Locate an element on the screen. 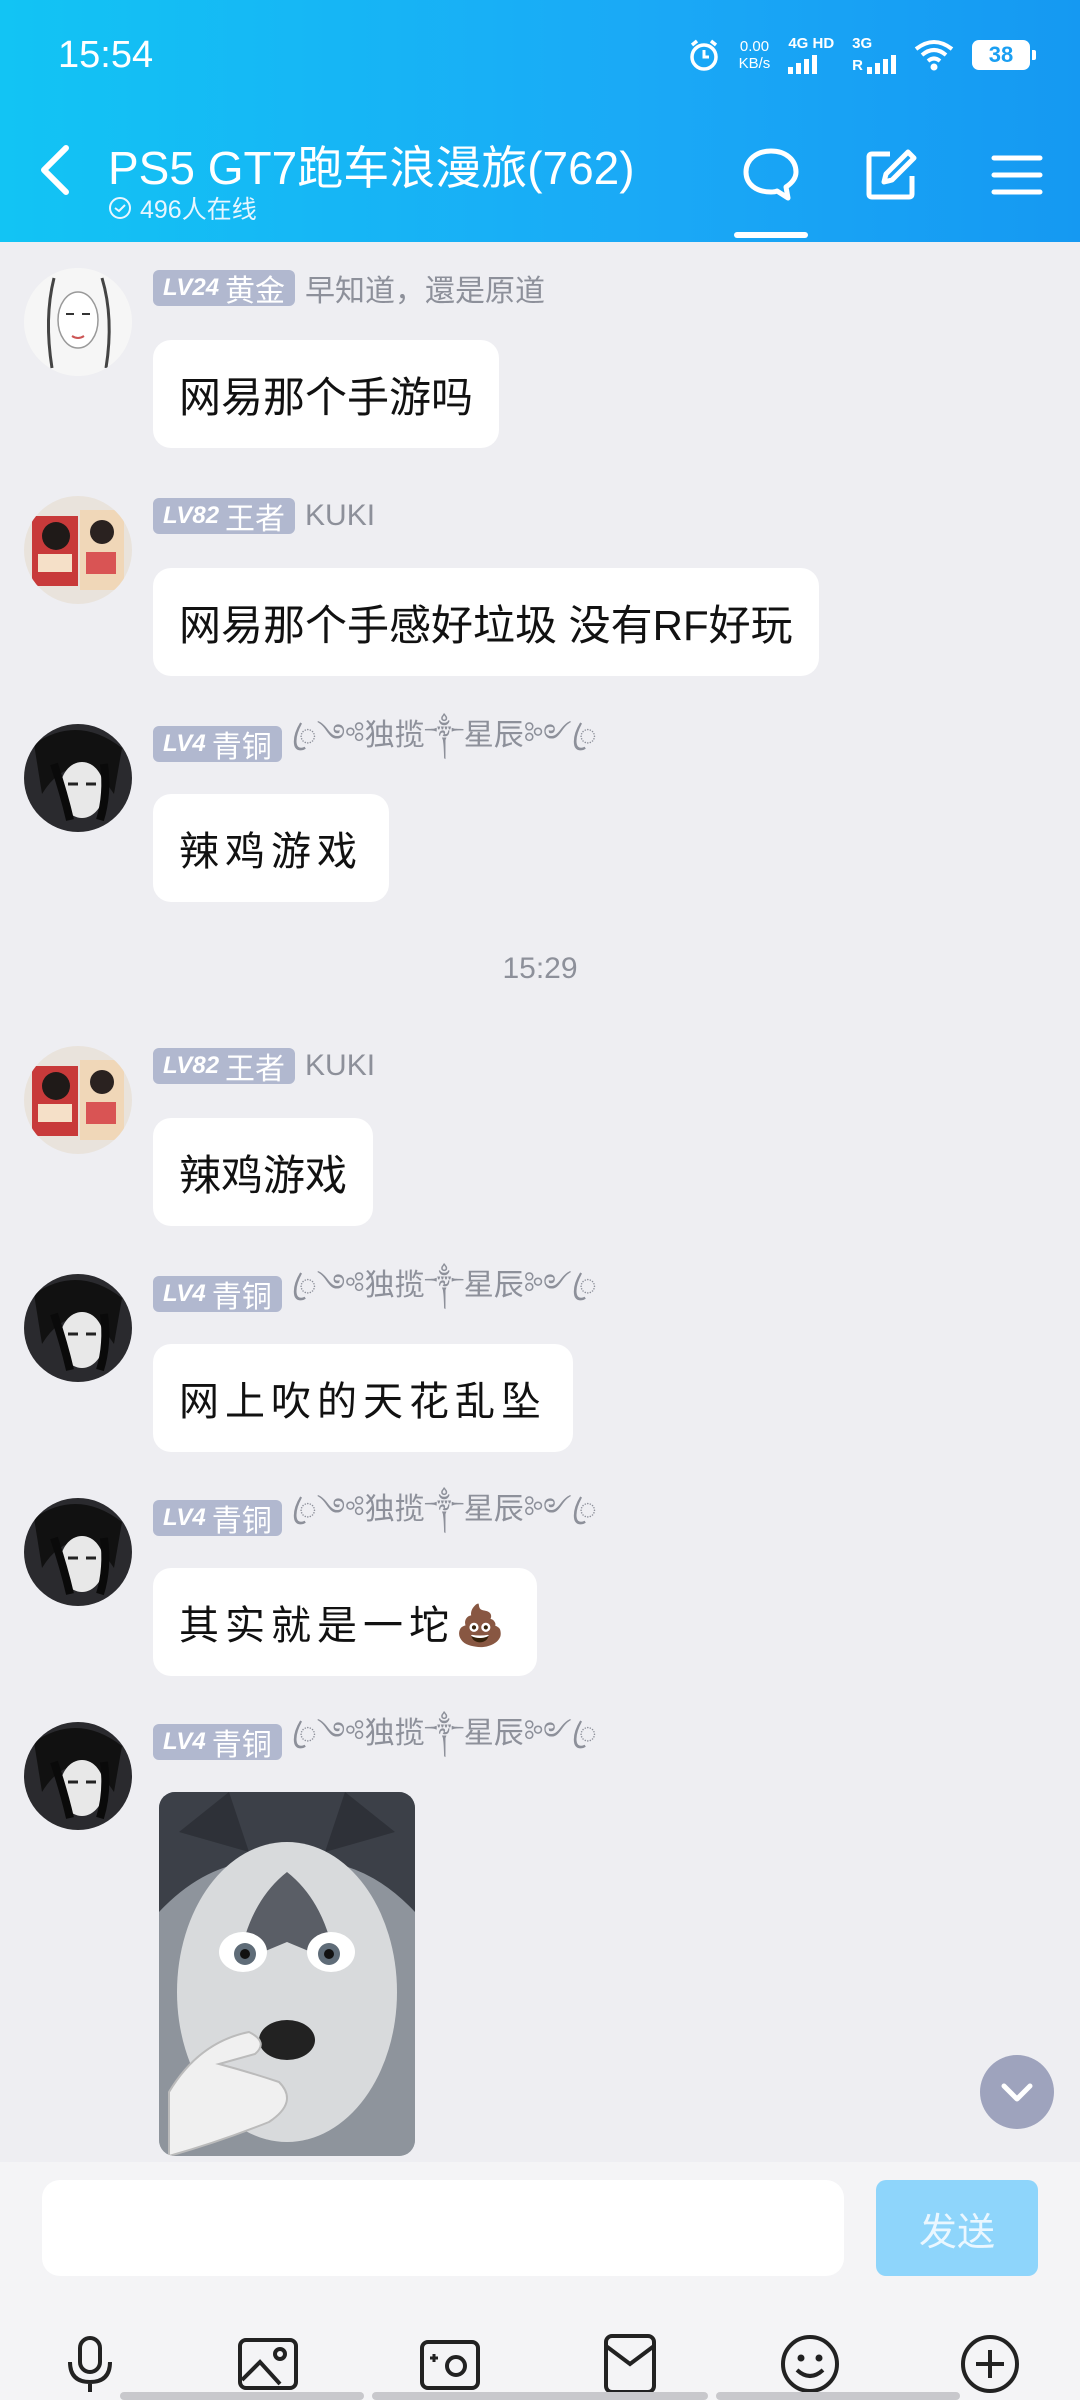 The height and width of the screenshot is (2400, 1080). message-bubble: 网易那个手游吗 is located at coordinates (326, 394).